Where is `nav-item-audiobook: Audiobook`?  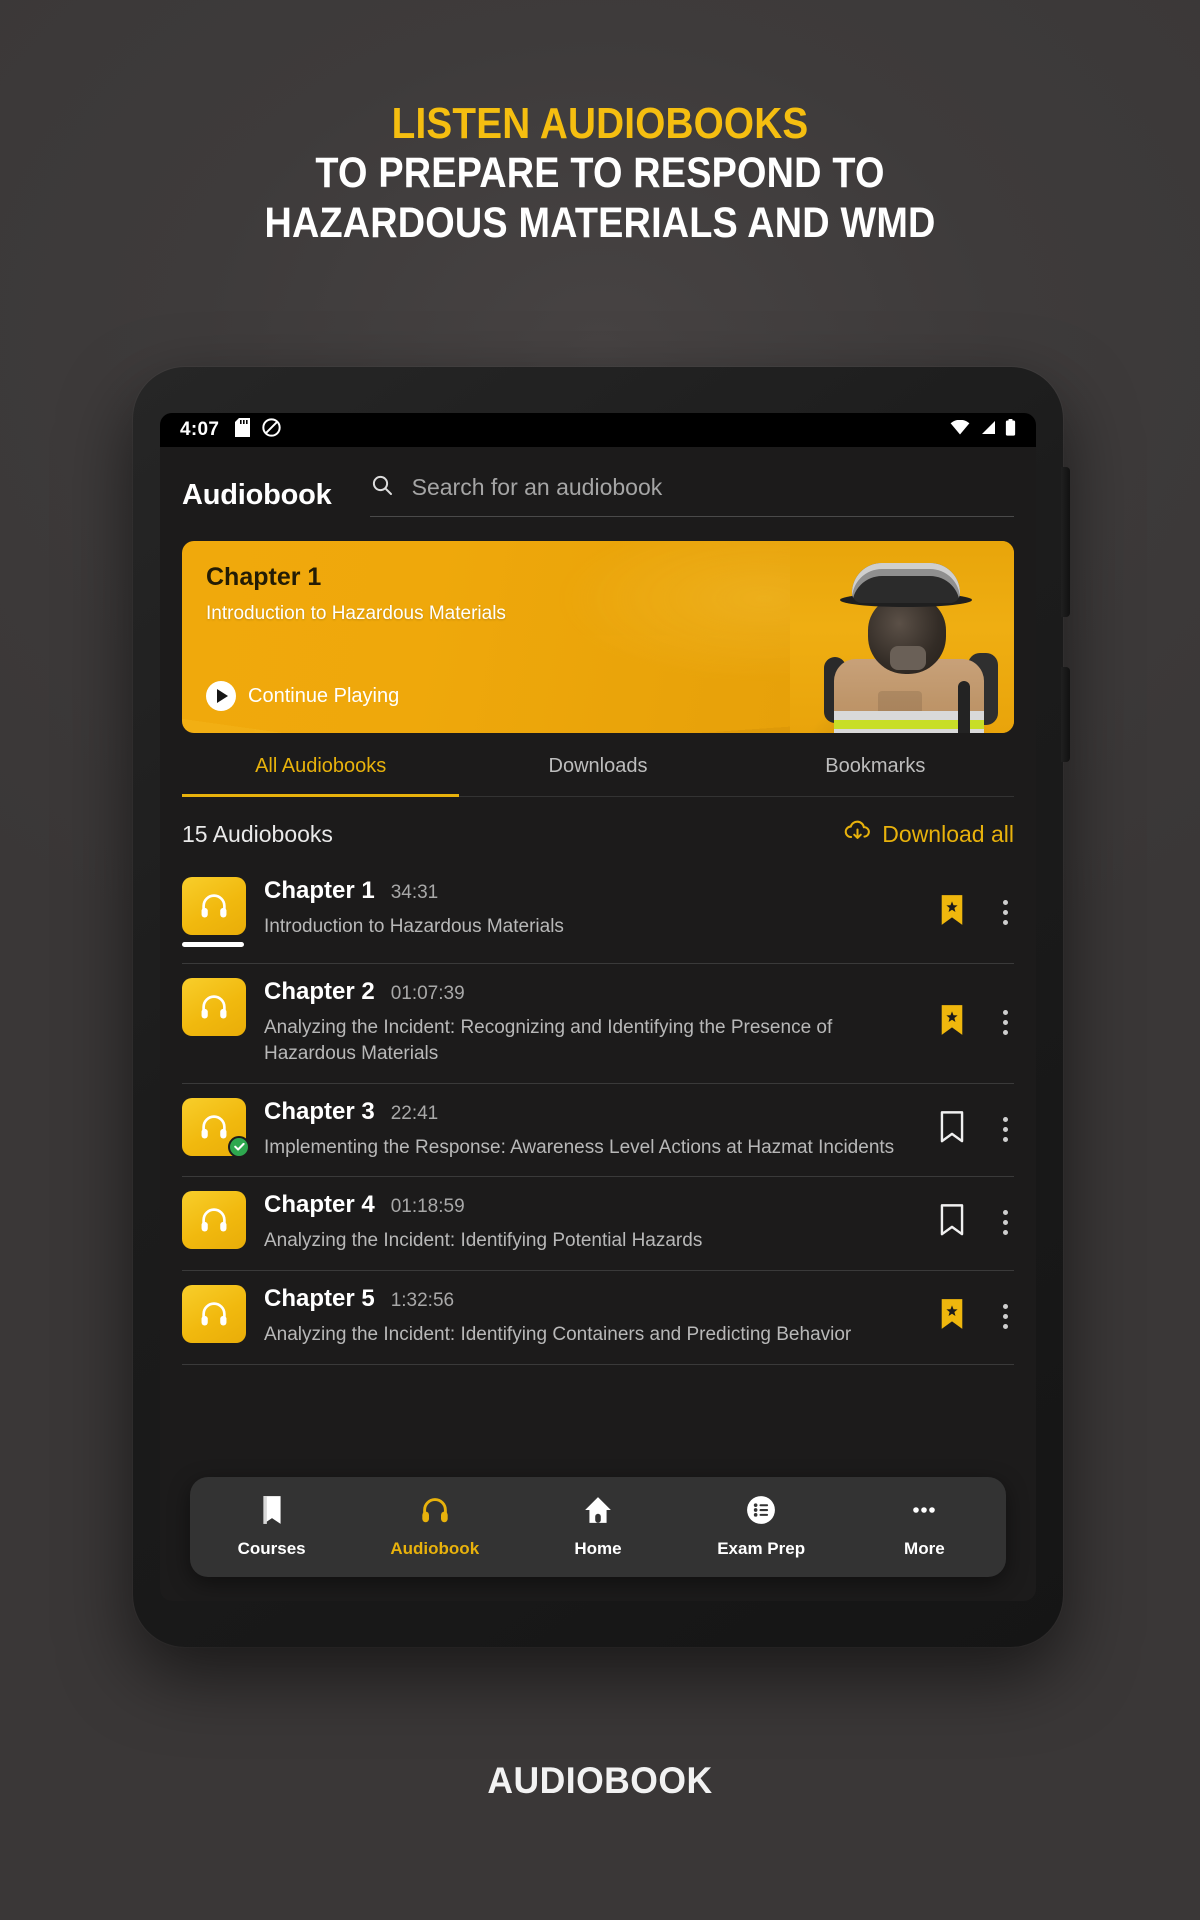 nav-item-audiobook: Audiobook is located at coordinates (435, 1527).